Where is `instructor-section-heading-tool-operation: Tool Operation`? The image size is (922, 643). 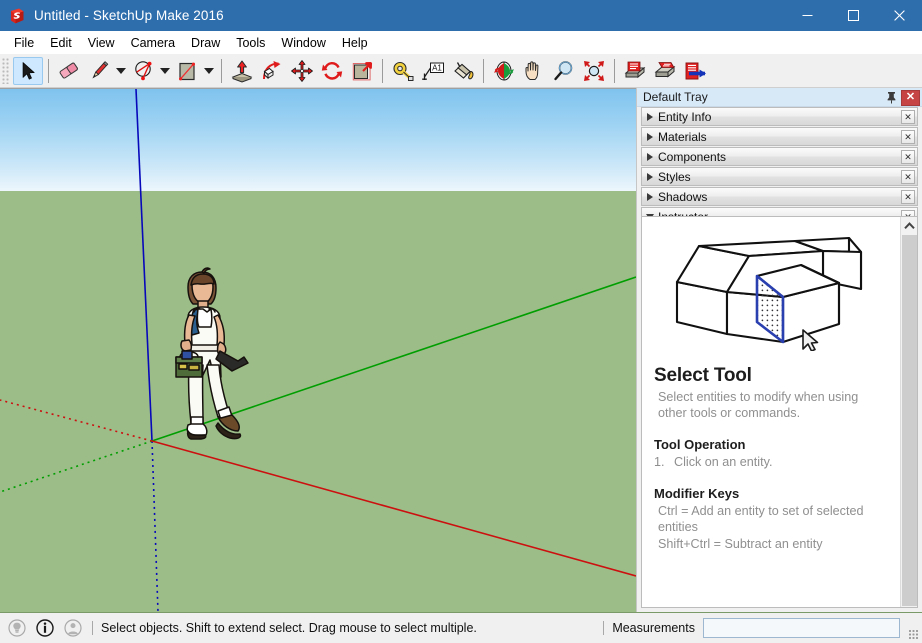
instructor-section-heading-tool-operation: Tool Operation is located at coordinates (700, 445).